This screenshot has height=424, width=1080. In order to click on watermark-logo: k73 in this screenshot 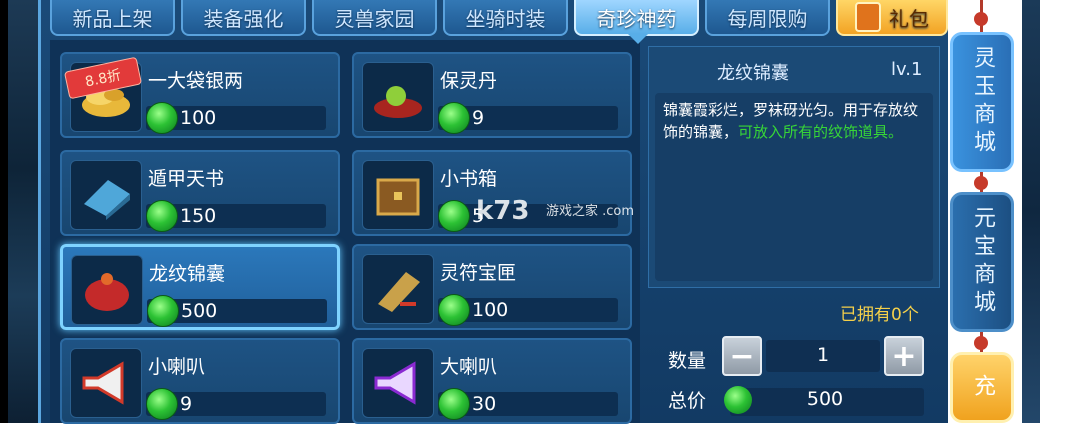, I will do `click(503, 211)`.